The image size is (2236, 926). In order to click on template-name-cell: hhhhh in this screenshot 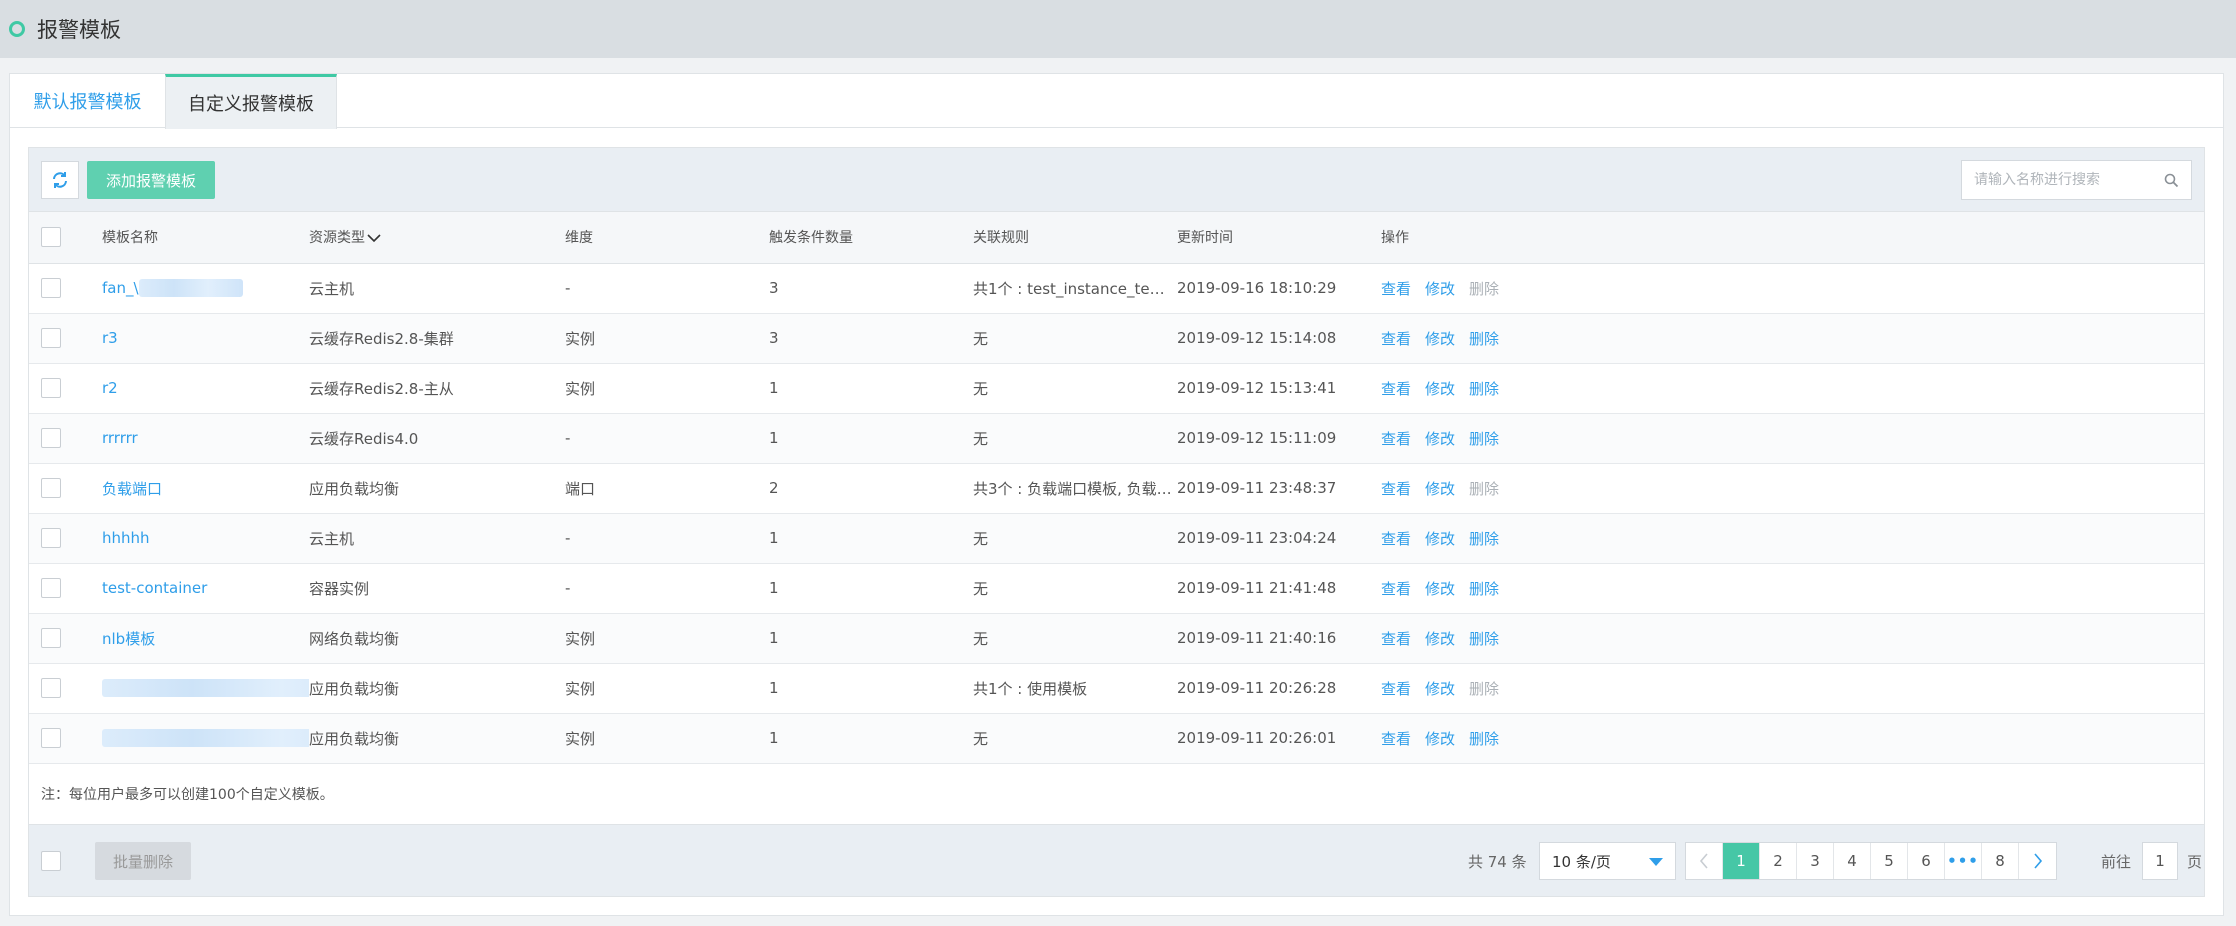, I will do `click(205, 538)`.